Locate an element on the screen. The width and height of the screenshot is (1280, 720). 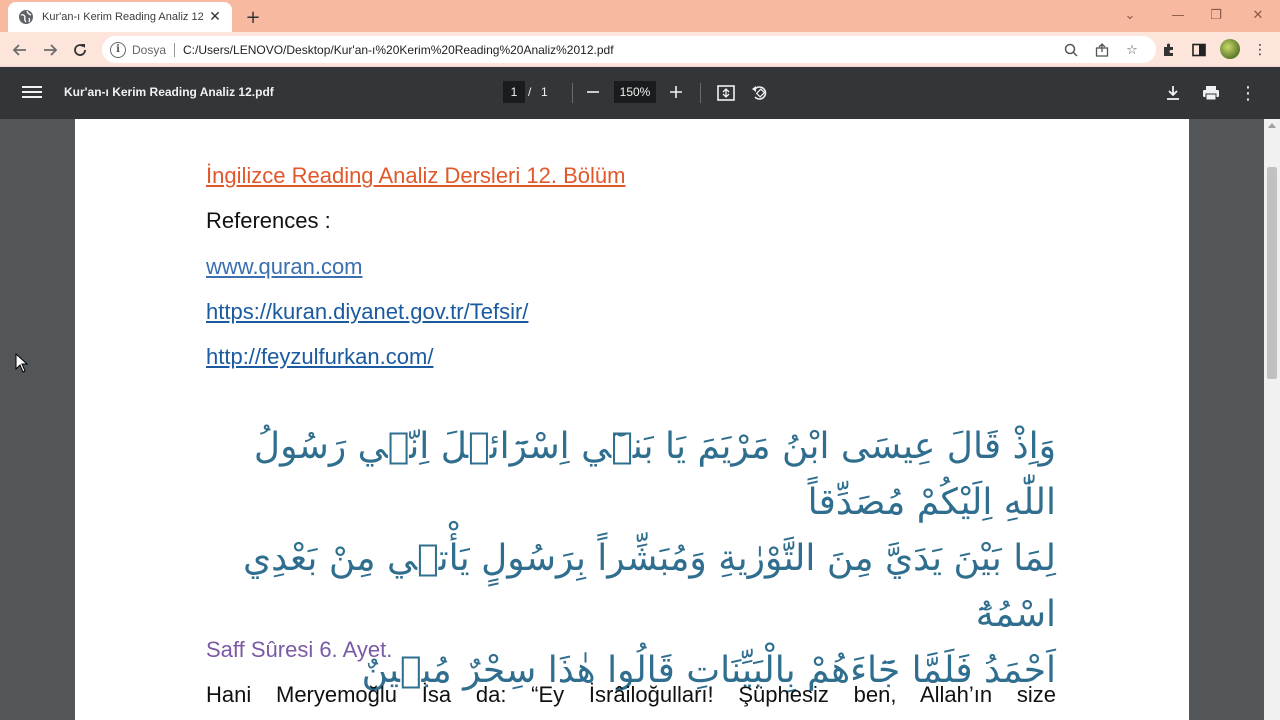
plus-icon is located at coordinates (676, 92).